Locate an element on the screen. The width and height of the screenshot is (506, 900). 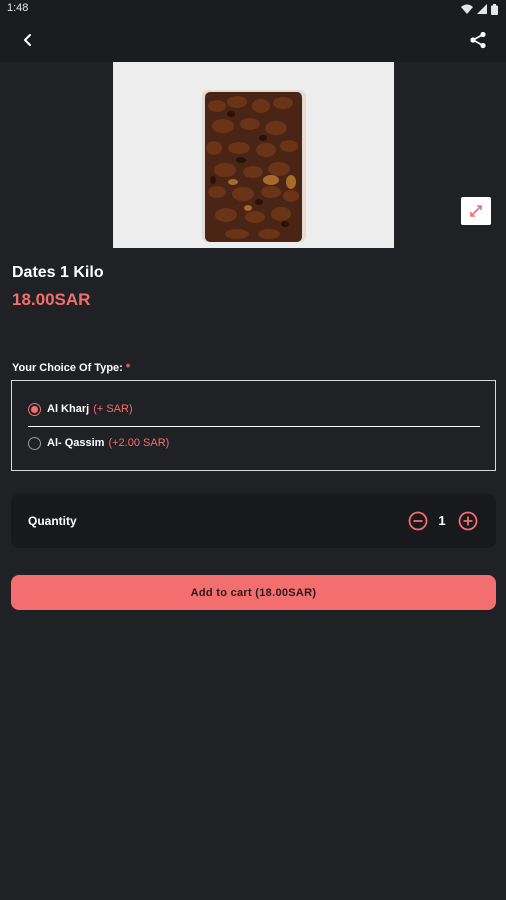
signal-icon is located at coordinates (482, 9).